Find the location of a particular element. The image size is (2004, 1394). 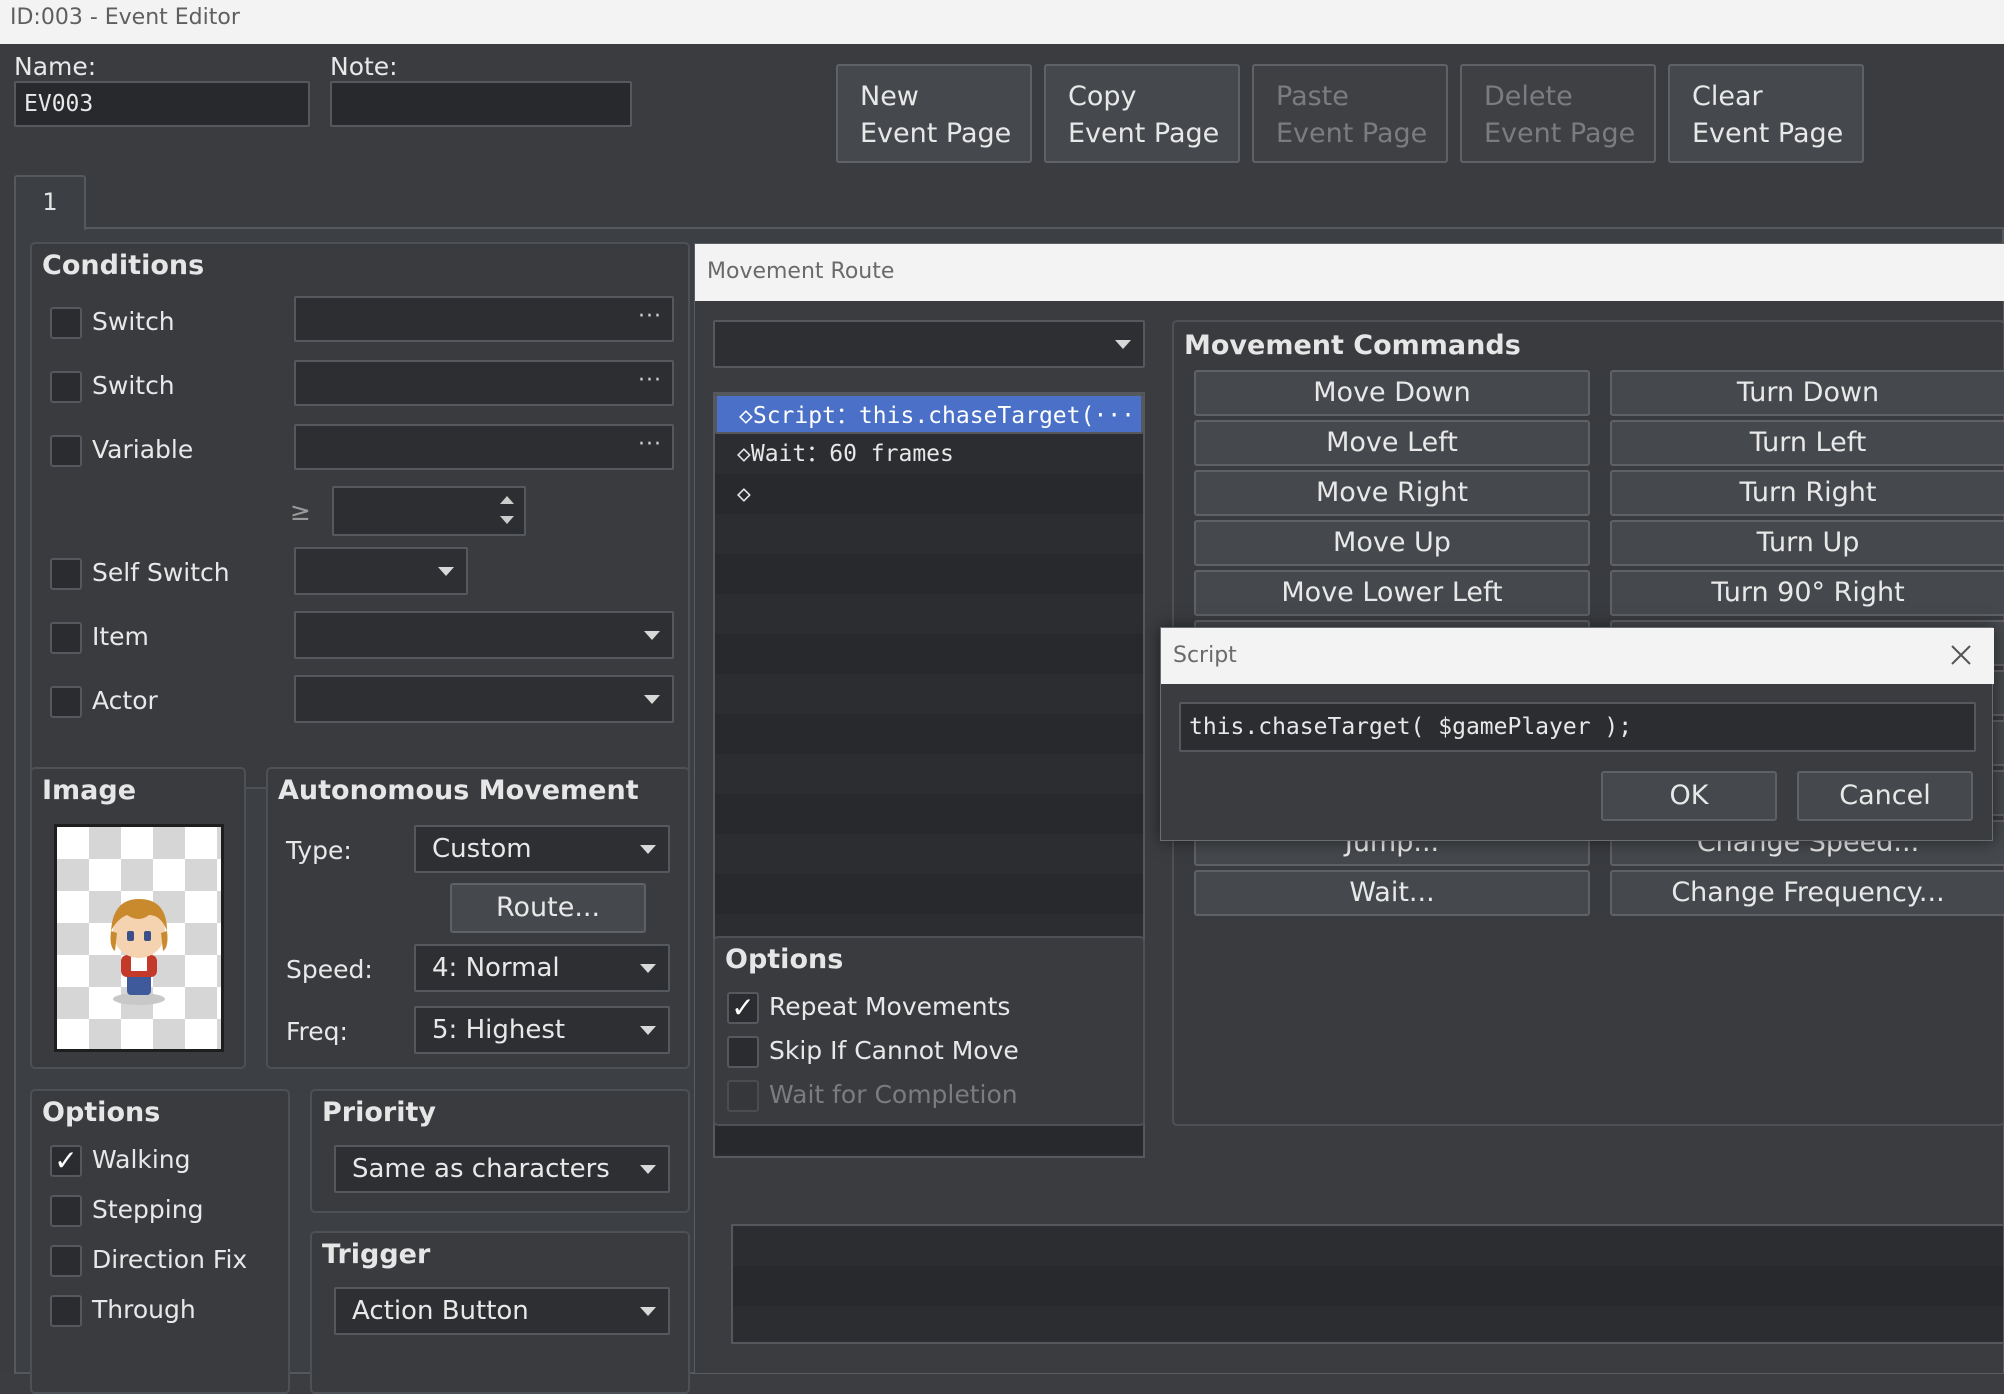

command-button: Turn Up is located at coordinates (1807, 543).